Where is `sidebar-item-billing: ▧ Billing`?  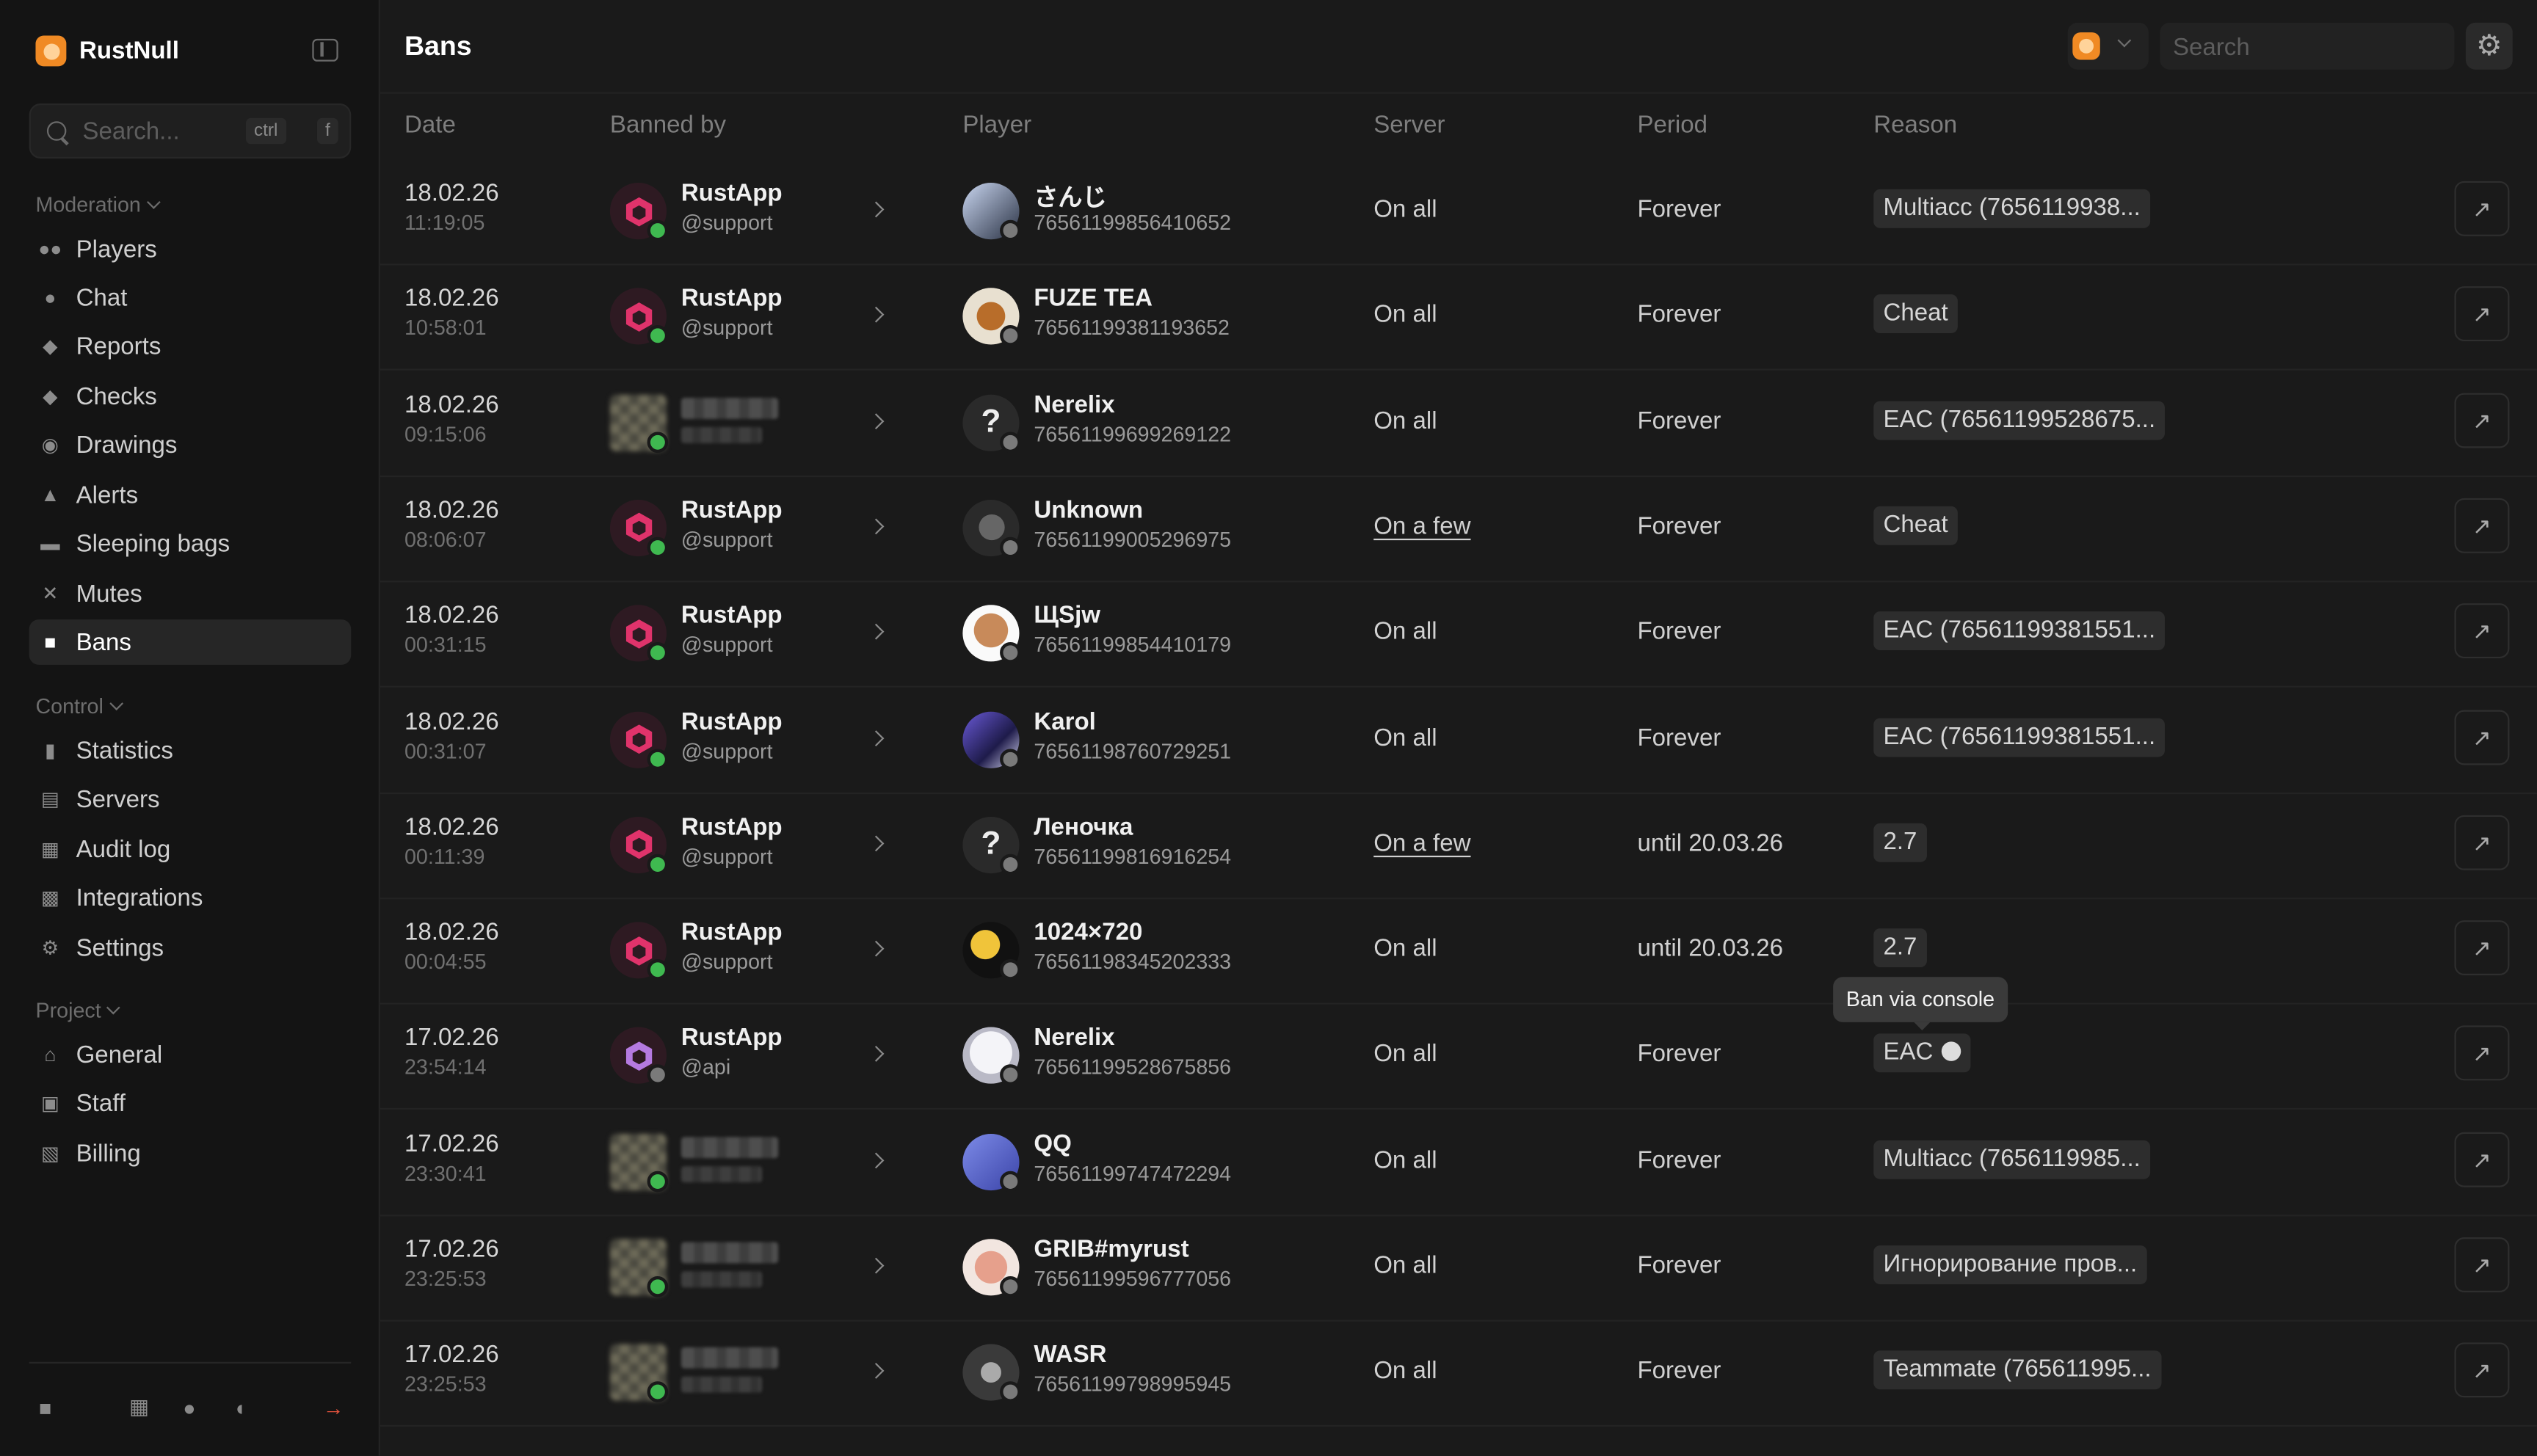
sidebar-item-billing: ▧ Billing is located at coordinates (191, 1154).